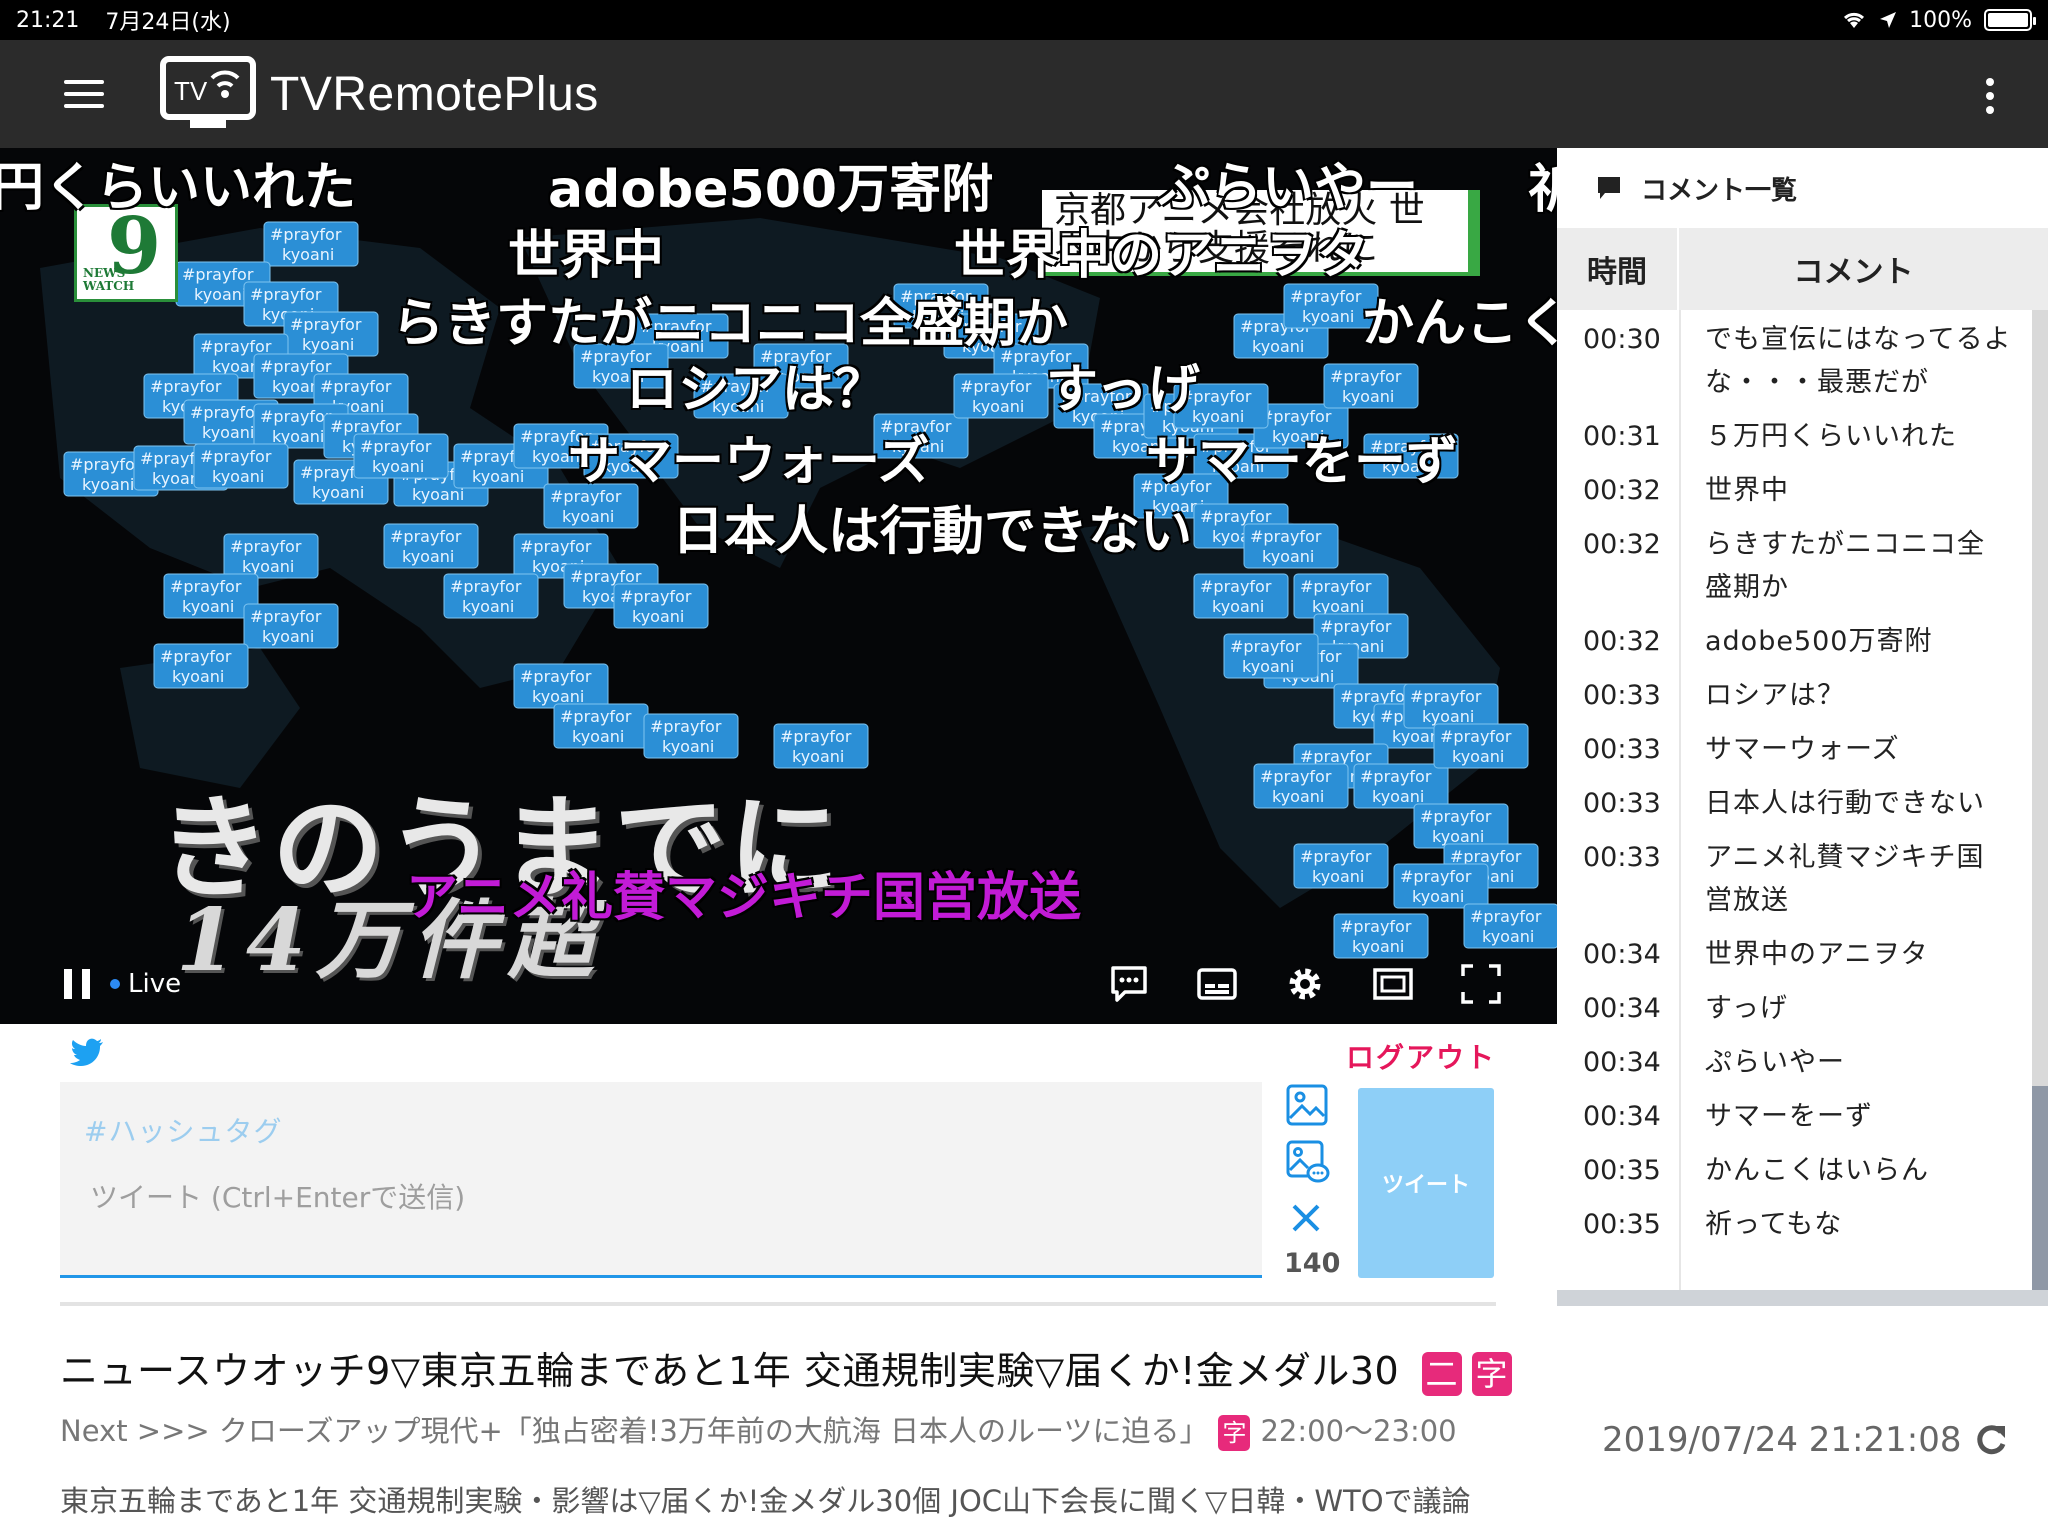 Image resolution: width=2048 pixels, height=1536 pixels. Describe the element at coordinates (1794, 639) in the screenshot. I see `comment-row: 00:32 adobe500万寄附` at that location.